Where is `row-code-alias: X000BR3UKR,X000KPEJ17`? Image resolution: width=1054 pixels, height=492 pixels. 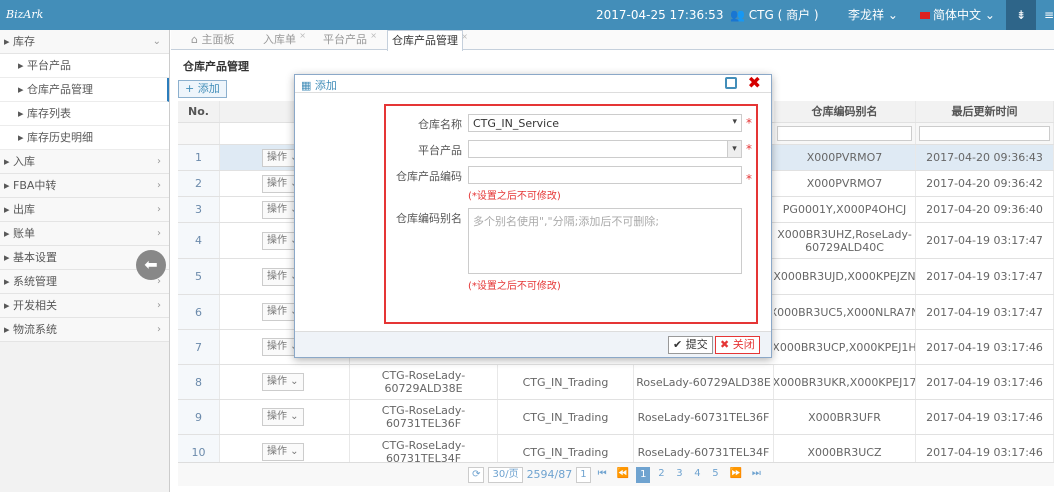 row-code-alias: X000BR3UKR,X000KPEJ17 is located at coordinates (845, 382).